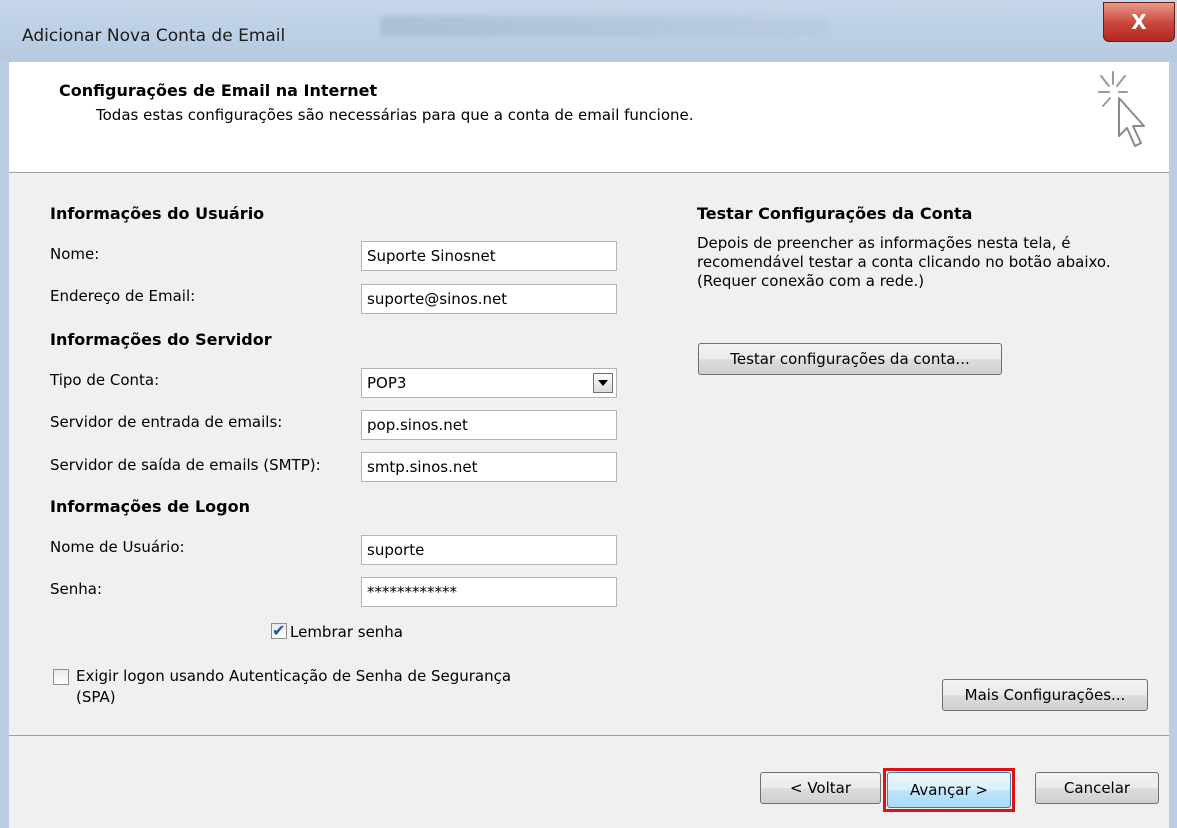 The image size is (1177, 828). What do you see at coordinates (218, 90) in the screenshot?
I see `header-title: Configurações de Email na Internet` at bounding box center [218, 90].